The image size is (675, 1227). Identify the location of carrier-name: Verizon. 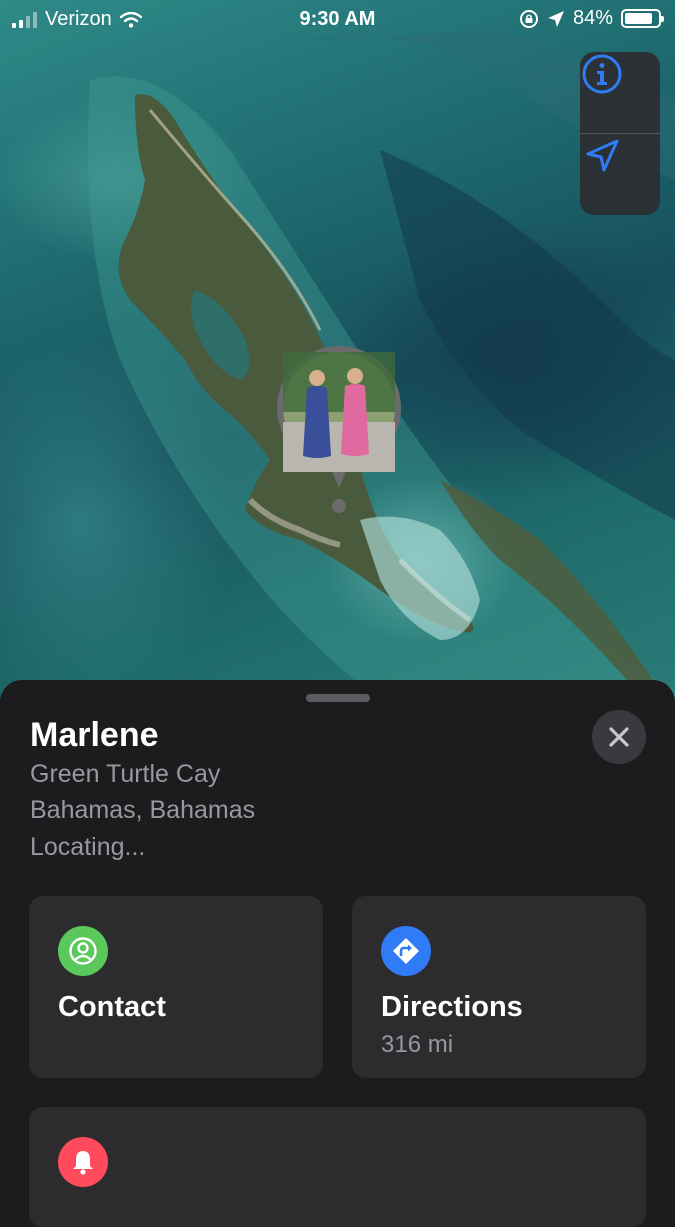
(78, 19).